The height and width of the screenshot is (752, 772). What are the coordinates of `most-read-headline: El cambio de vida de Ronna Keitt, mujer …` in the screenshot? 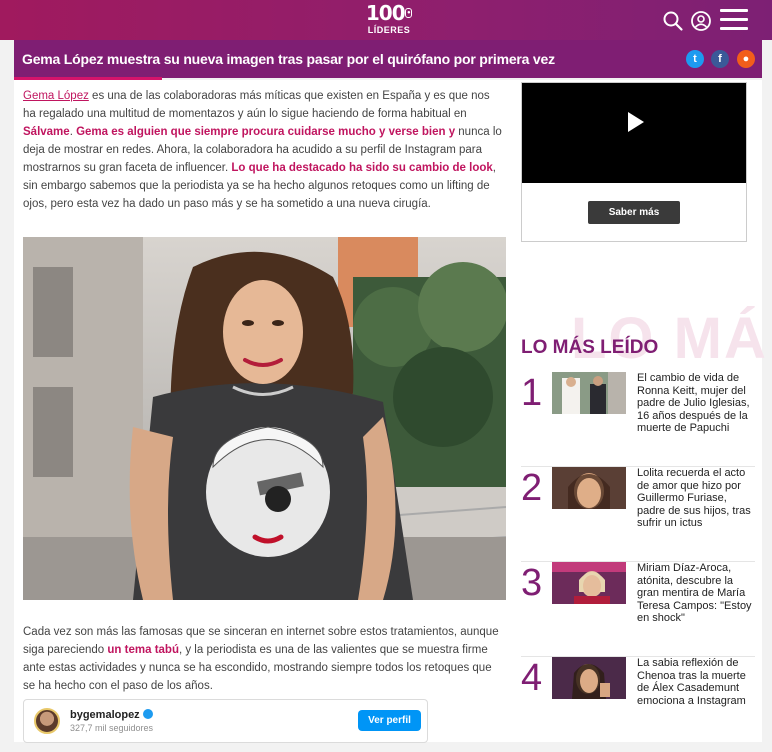 It's located at (696, 403).